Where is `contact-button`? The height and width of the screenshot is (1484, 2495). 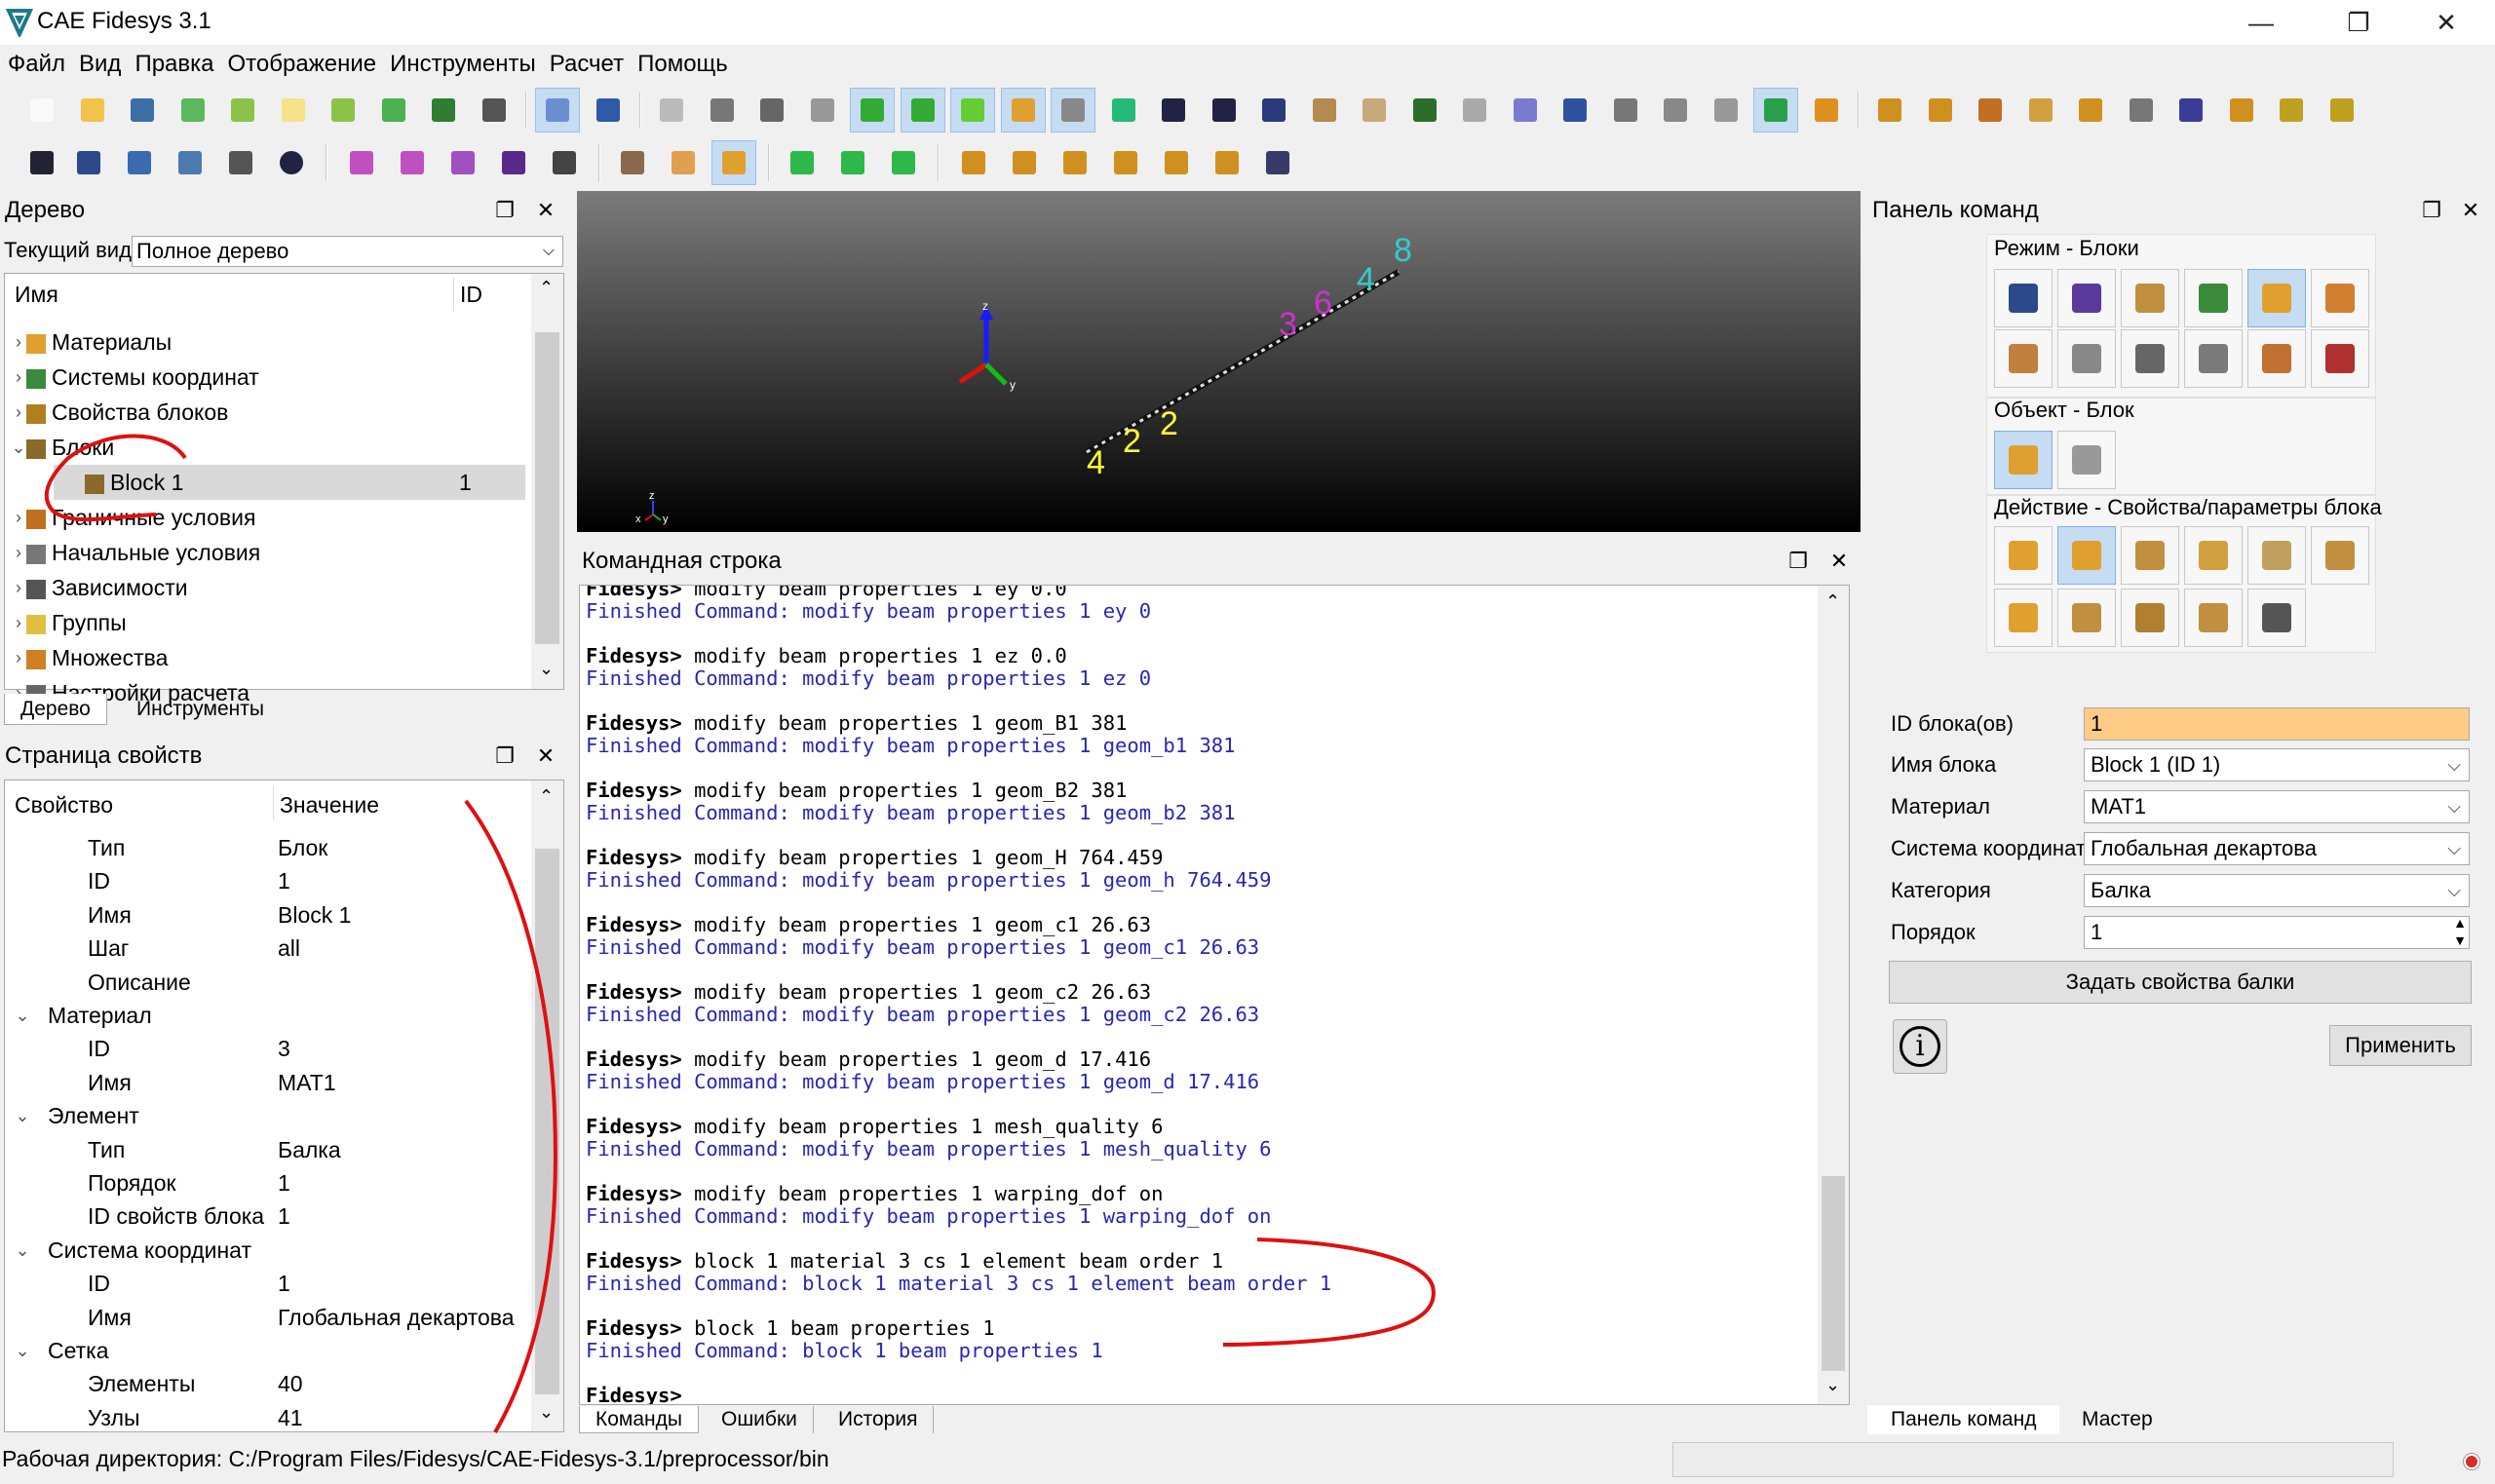
contact-button is located at coordinates (2141, 110).